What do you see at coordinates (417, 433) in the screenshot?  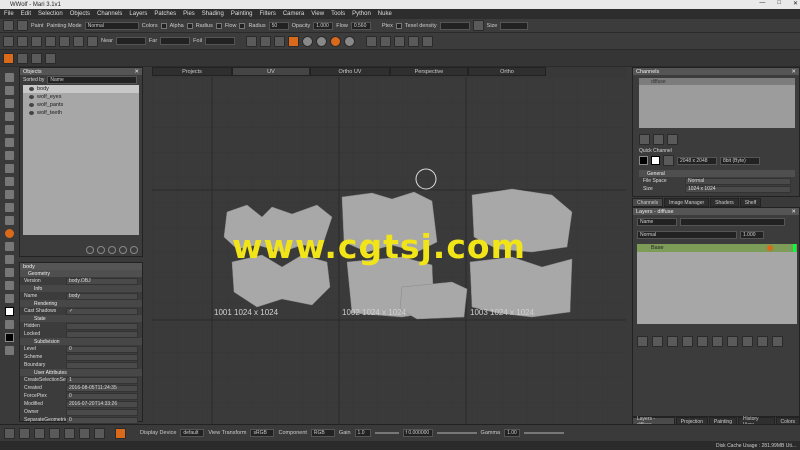 I see `fstop-input: f 0.000000` at bounding box center [417, 433].